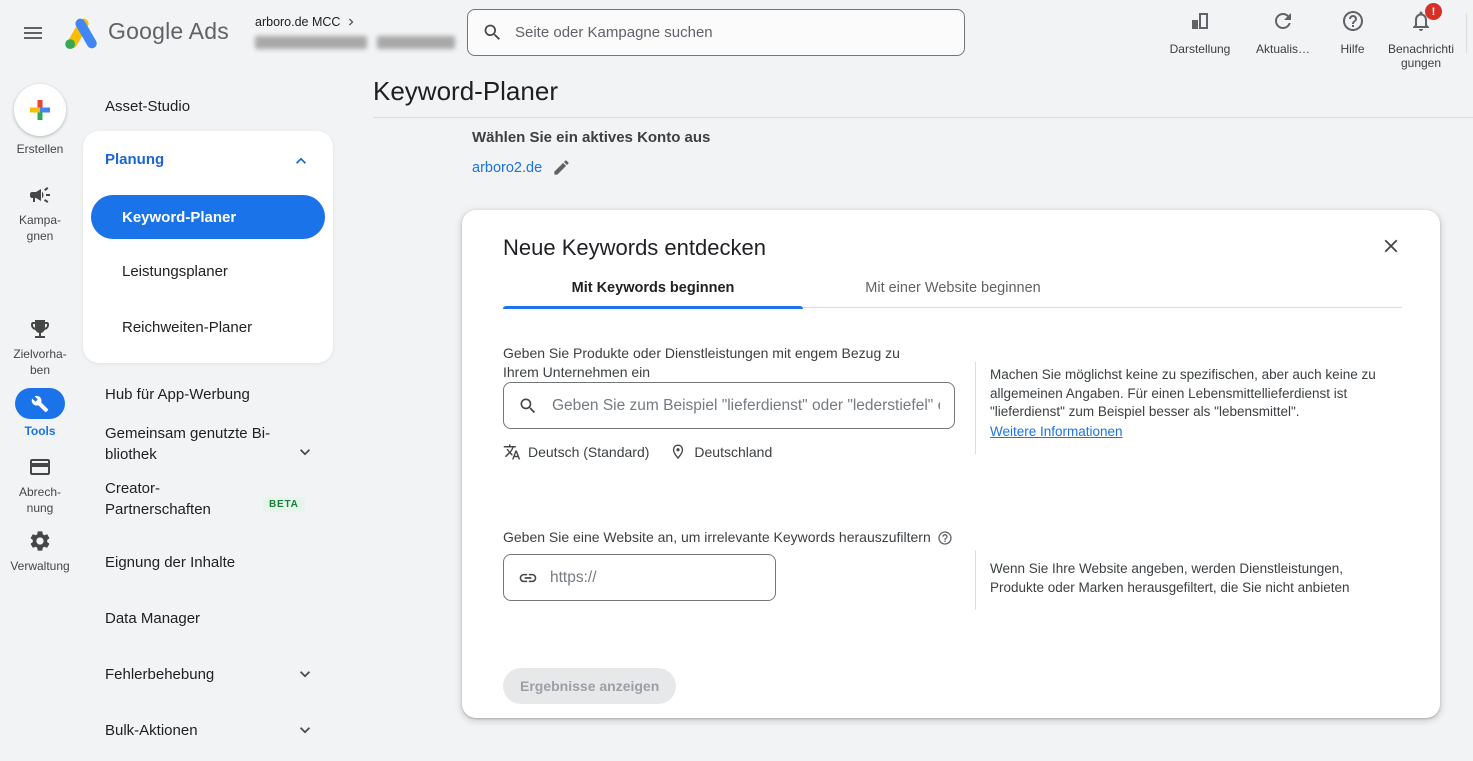  I want to click on refresh-icon, so click(1283, 21).